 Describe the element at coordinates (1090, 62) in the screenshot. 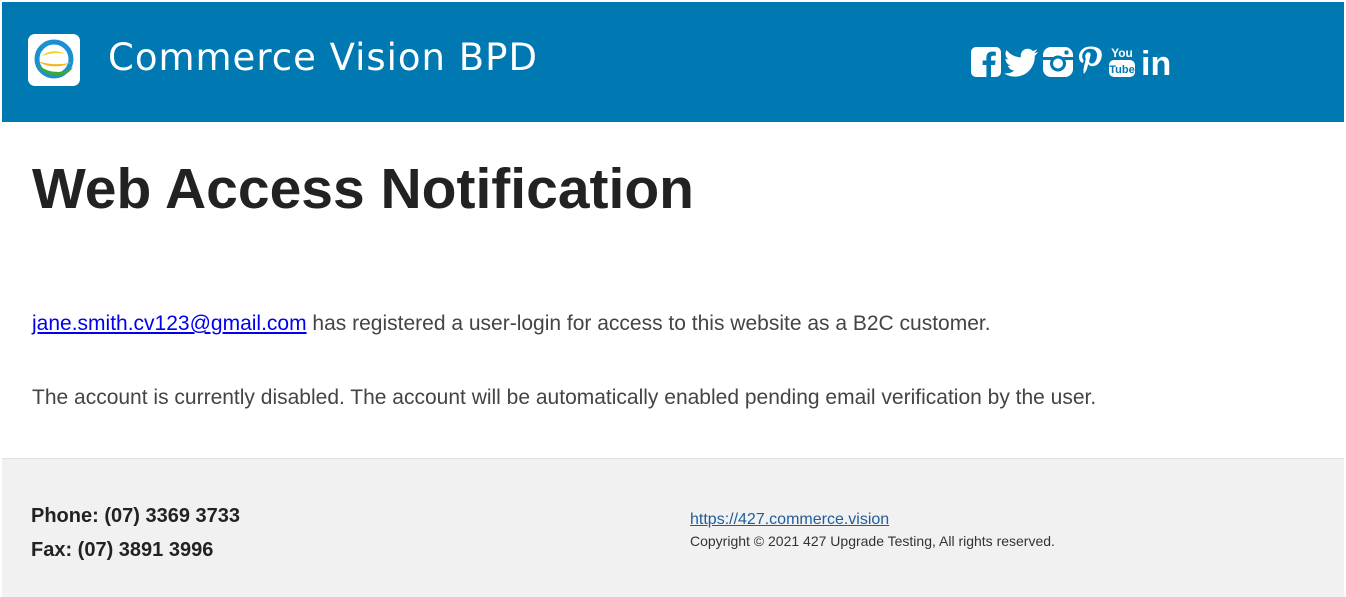

I see `pinterest-icon` at that location.